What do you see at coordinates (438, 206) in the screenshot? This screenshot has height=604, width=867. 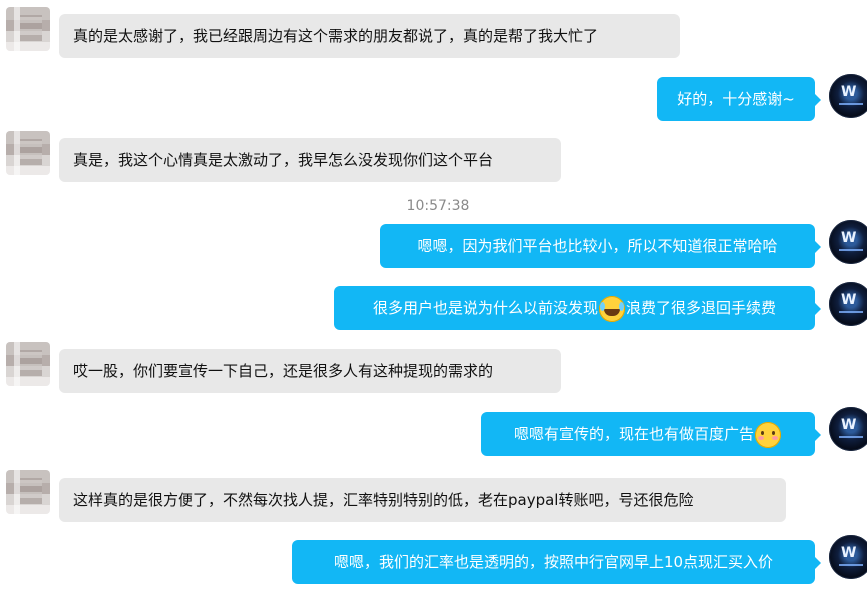 I see `message-timestamp: 10:57:38` at bounding box center [438, 206].